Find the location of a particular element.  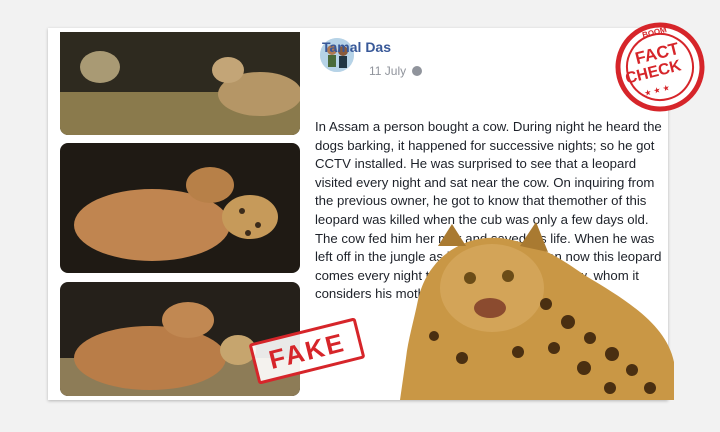

post-date: 11 July is located at coordinates (396, 71).